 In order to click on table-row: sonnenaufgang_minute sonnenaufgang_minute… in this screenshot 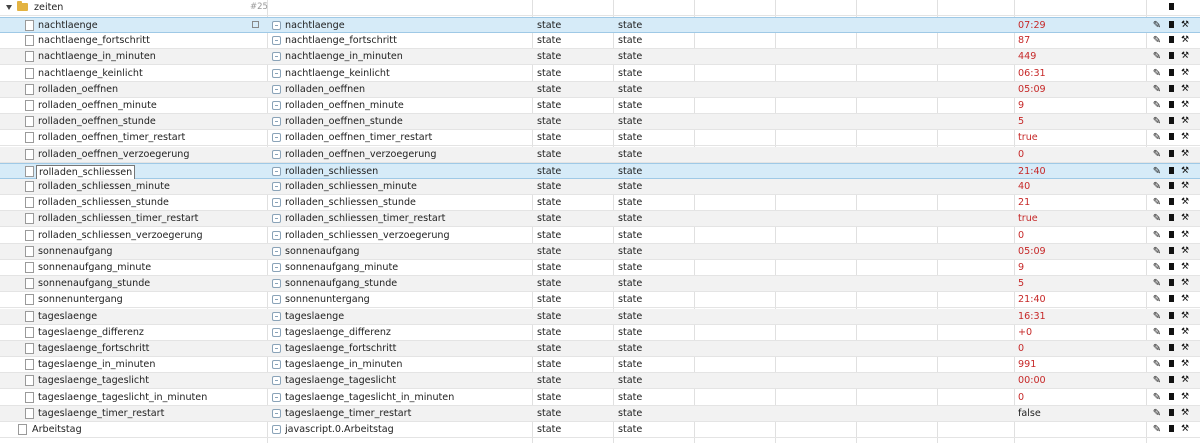, I will do `click(600, 268)`.